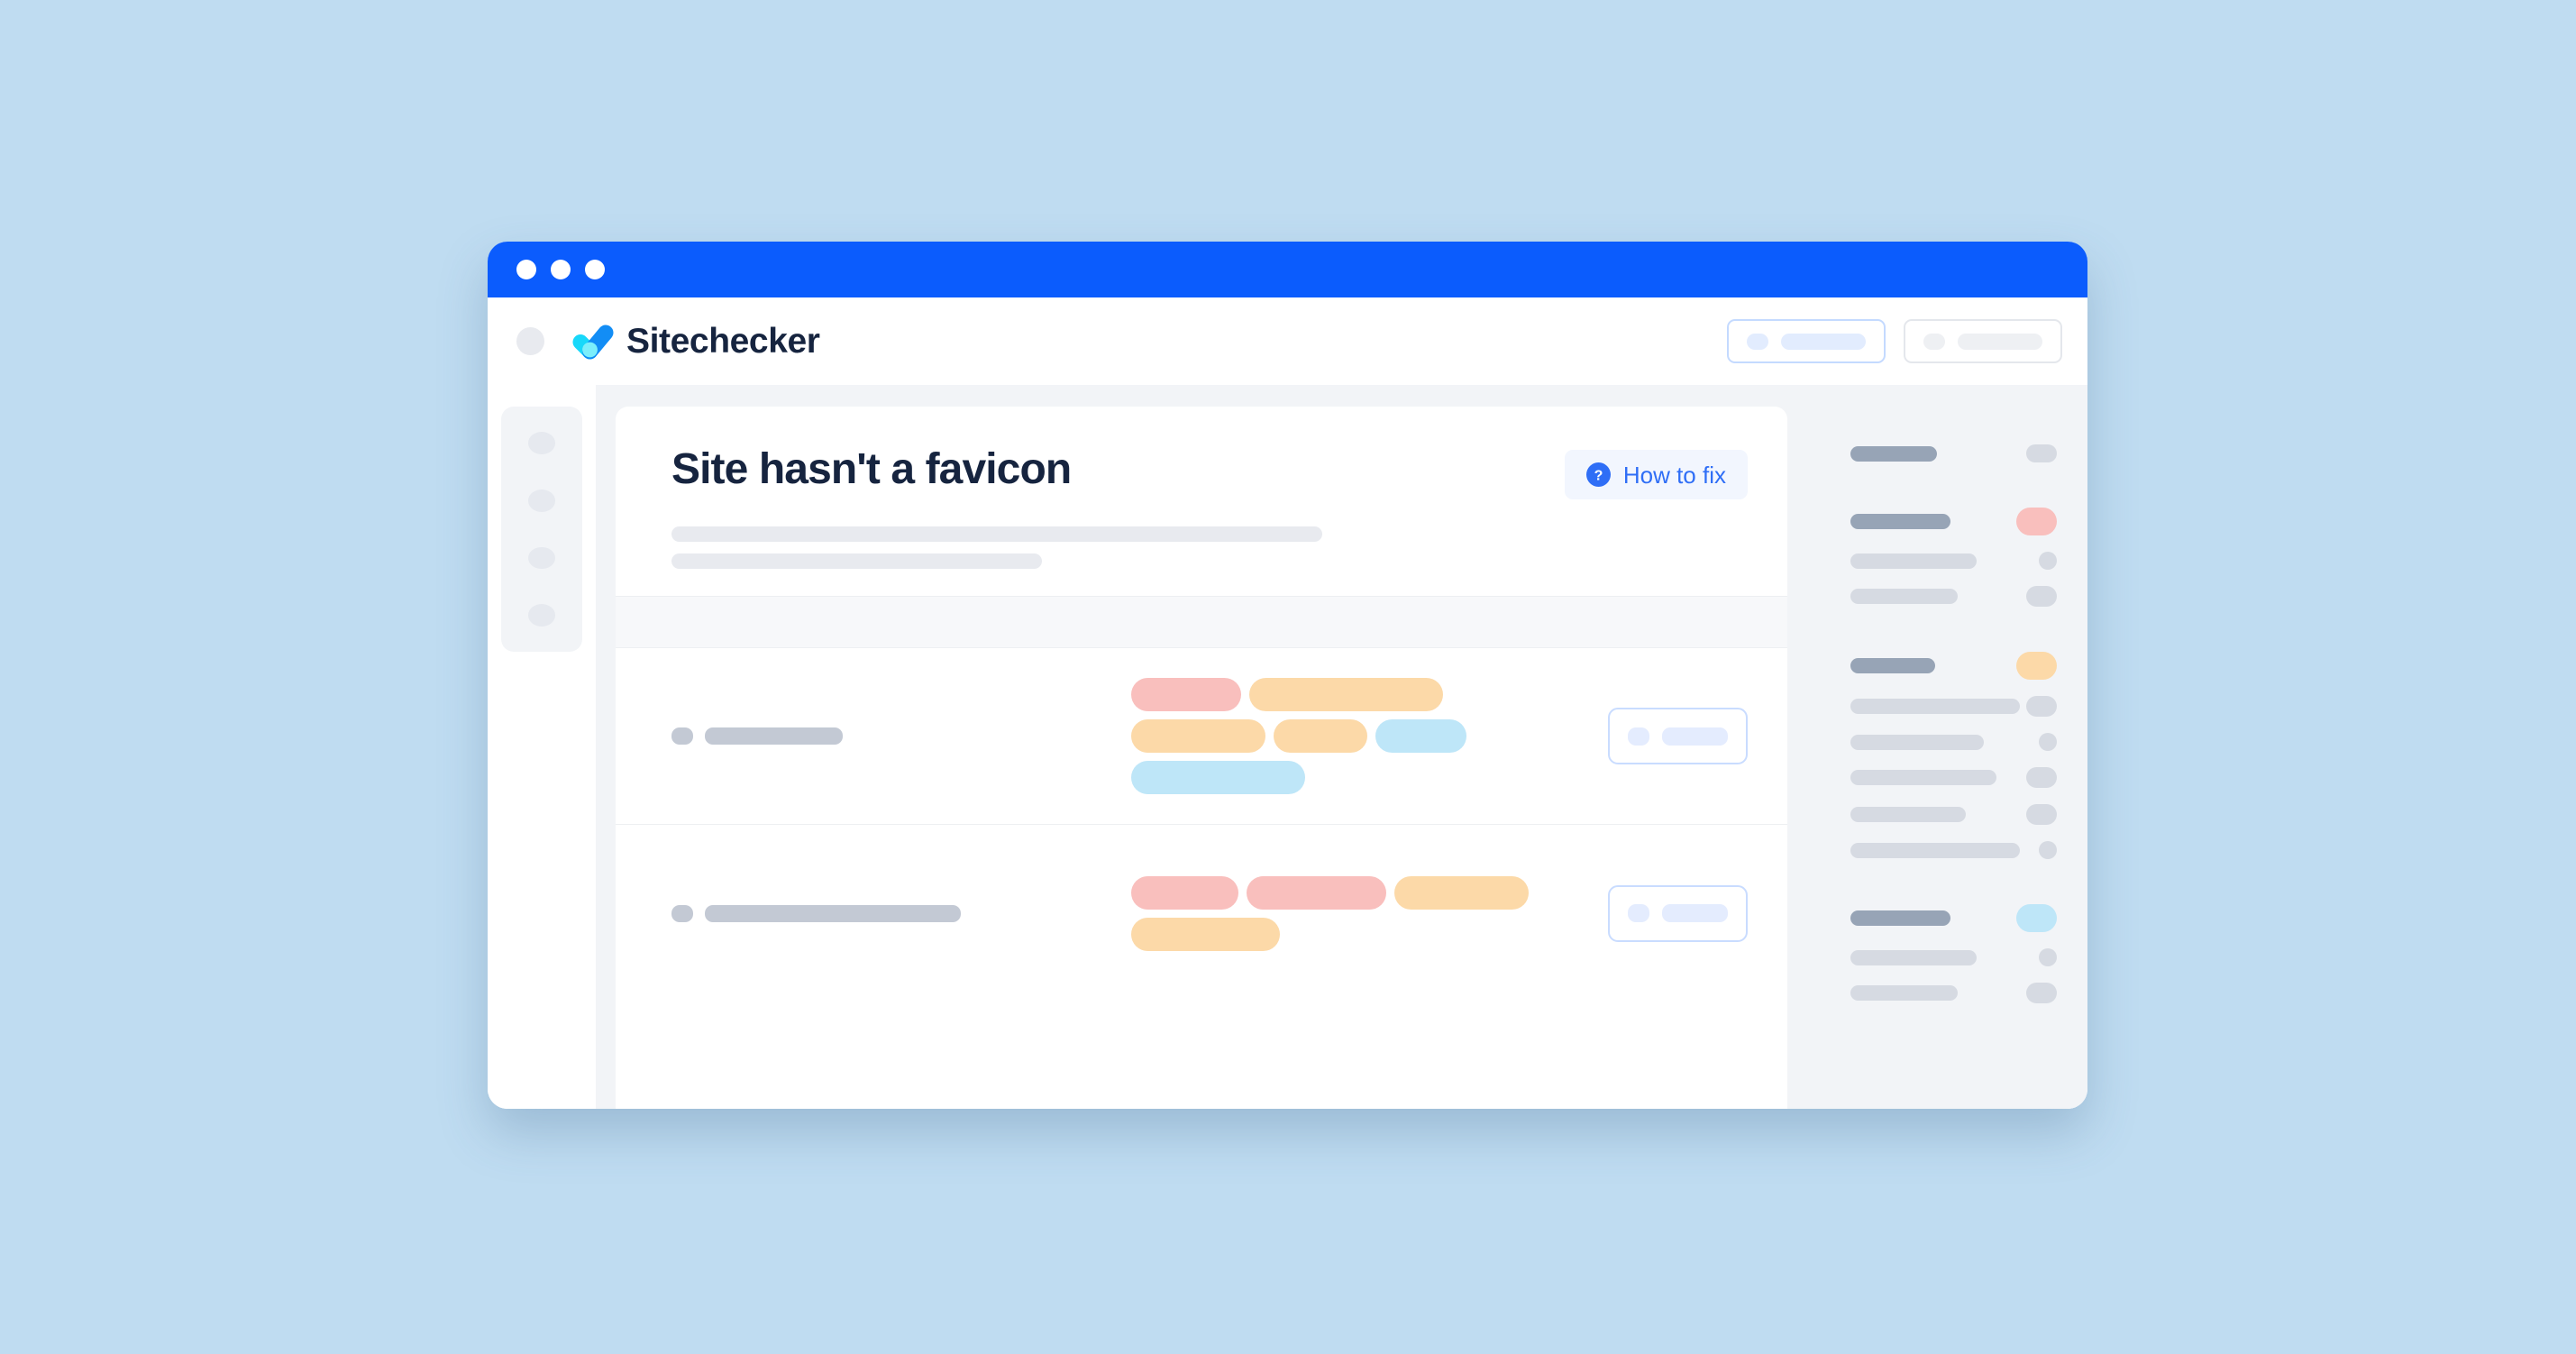 The image size is (2576, 1354). I want to click on window-maximize-dot, so click(595, 269).